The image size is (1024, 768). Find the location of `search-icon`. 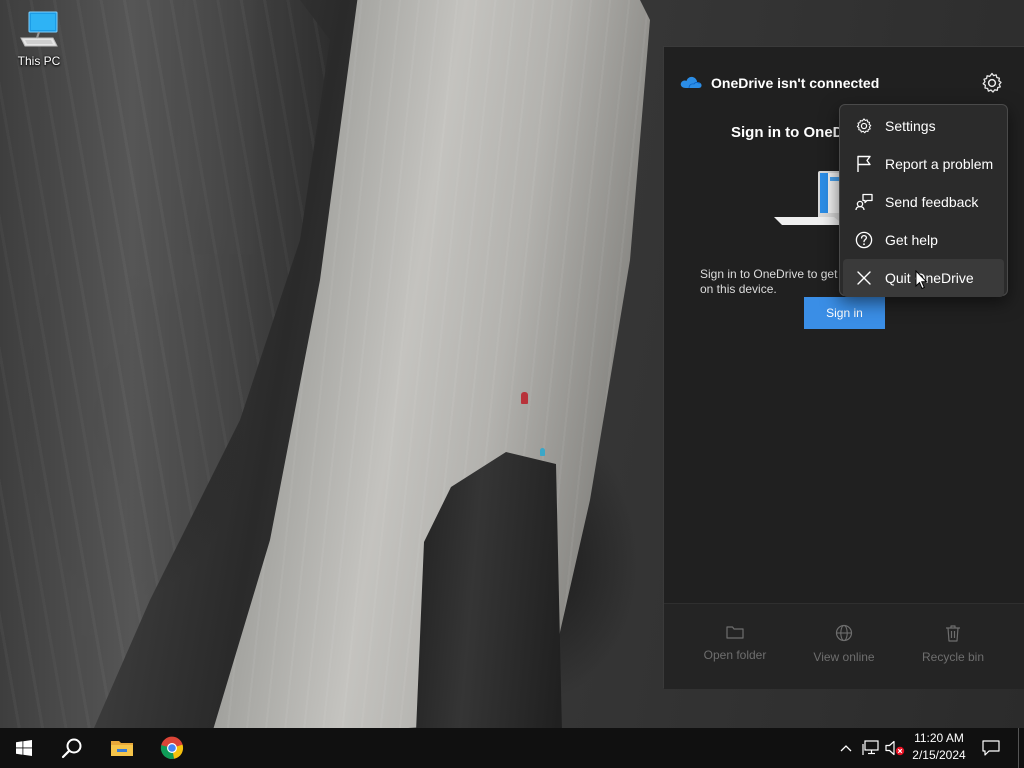

search-icon is located at coordinates (71, 748).